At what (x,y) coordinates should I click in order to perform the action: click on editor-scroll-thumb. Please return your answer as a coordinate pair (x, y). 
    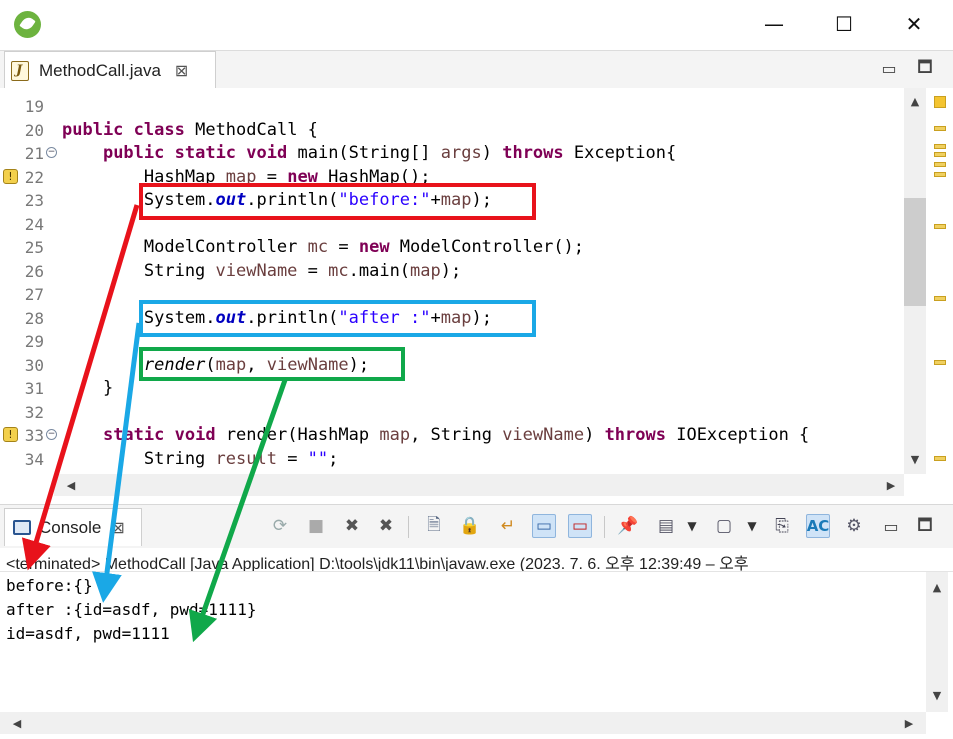
    Looking at the image, I should click on (915, 252).